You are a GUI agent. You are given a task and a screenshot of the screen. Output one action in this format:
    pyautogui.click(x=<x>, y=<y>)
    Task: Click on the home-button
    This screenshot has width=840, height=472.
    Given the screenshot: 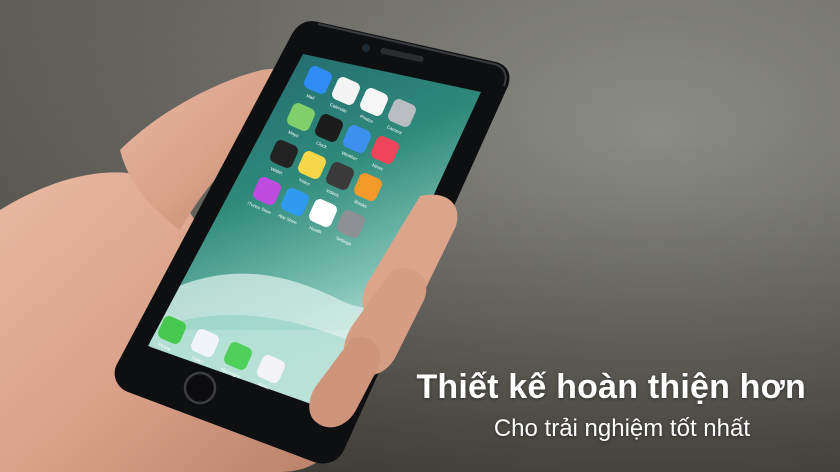 What is the action you would take?
    pyautogui.click(x=200, y=388)
    